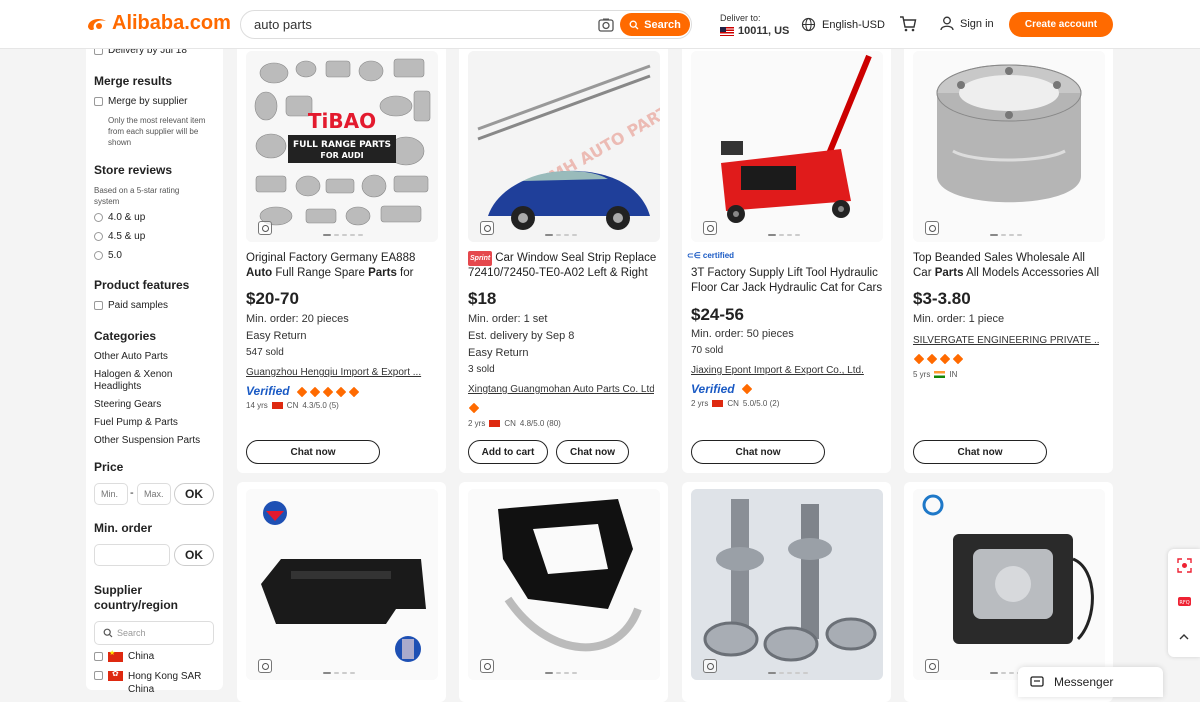 The width and height of the screenshot is (1200, 702). Describe the element at coordinates (764, 31) in the screenshot. I see `deliver-zip: 10011, US` at that location.